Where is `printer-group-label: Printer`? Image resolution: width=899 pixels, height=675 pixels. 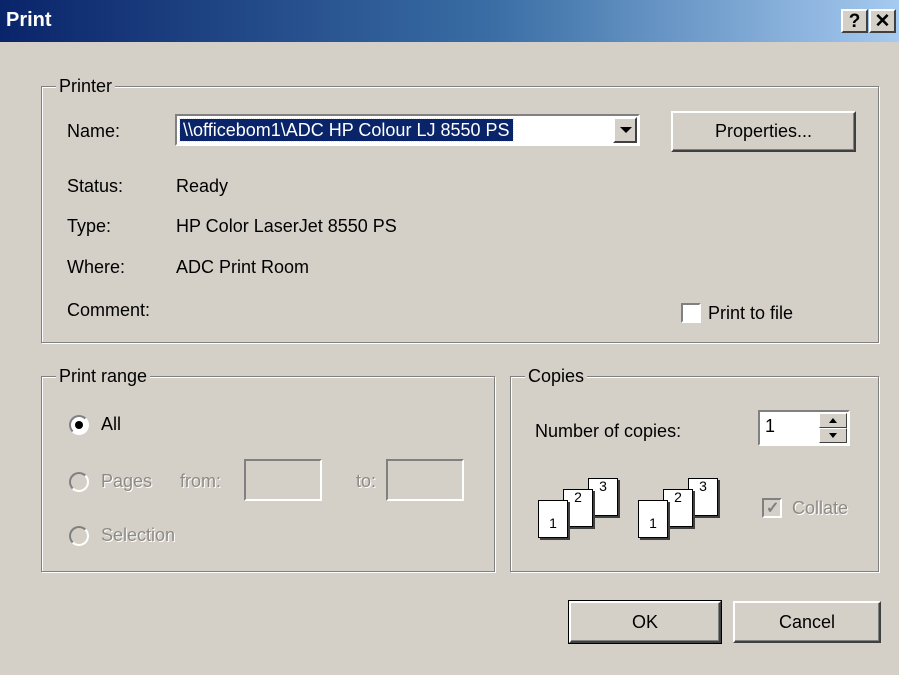 printer-group-label: Printer is located at coordinates (86, 86).